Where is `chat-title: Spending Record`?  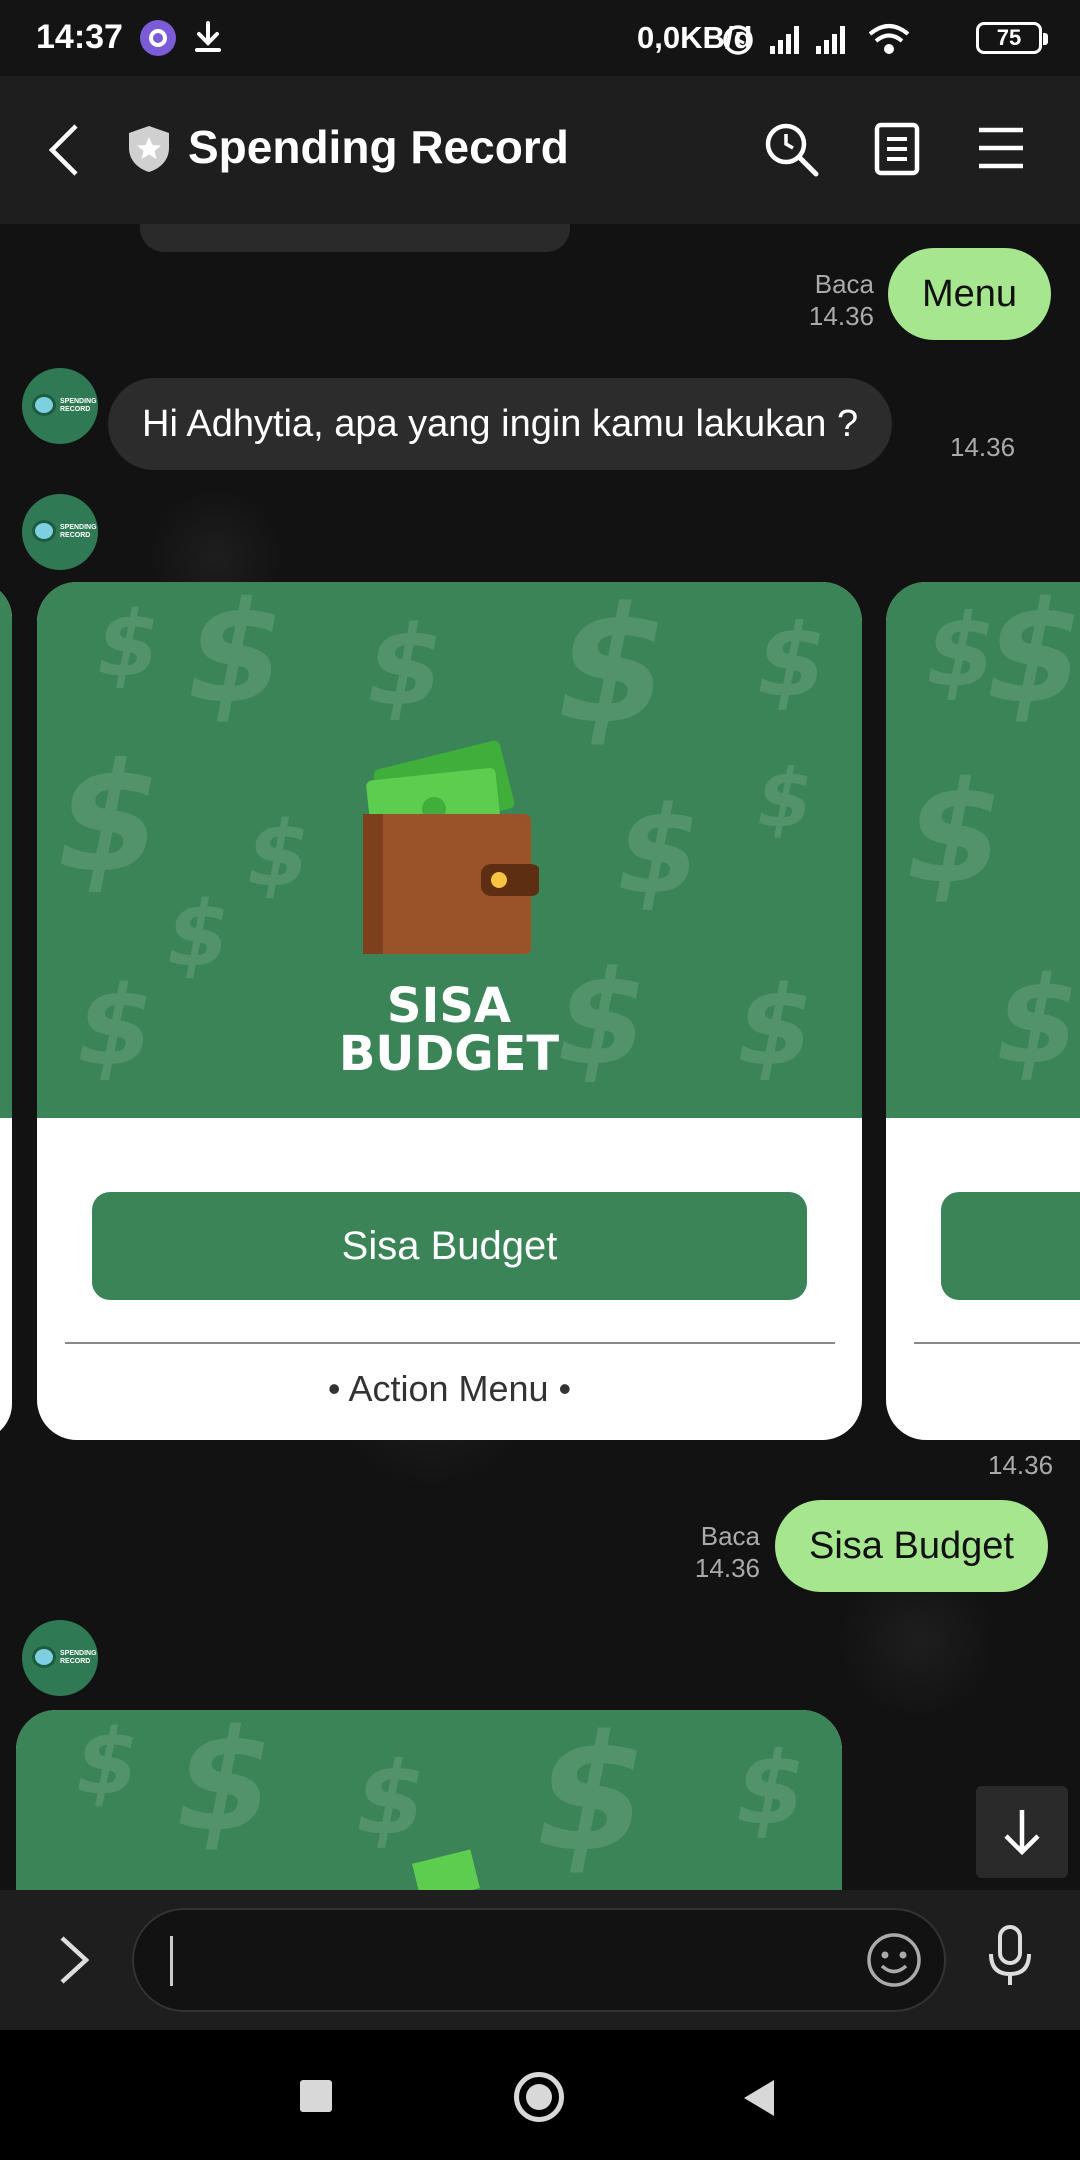
chat-title: Spending Record is located at coordinates (378, 147).